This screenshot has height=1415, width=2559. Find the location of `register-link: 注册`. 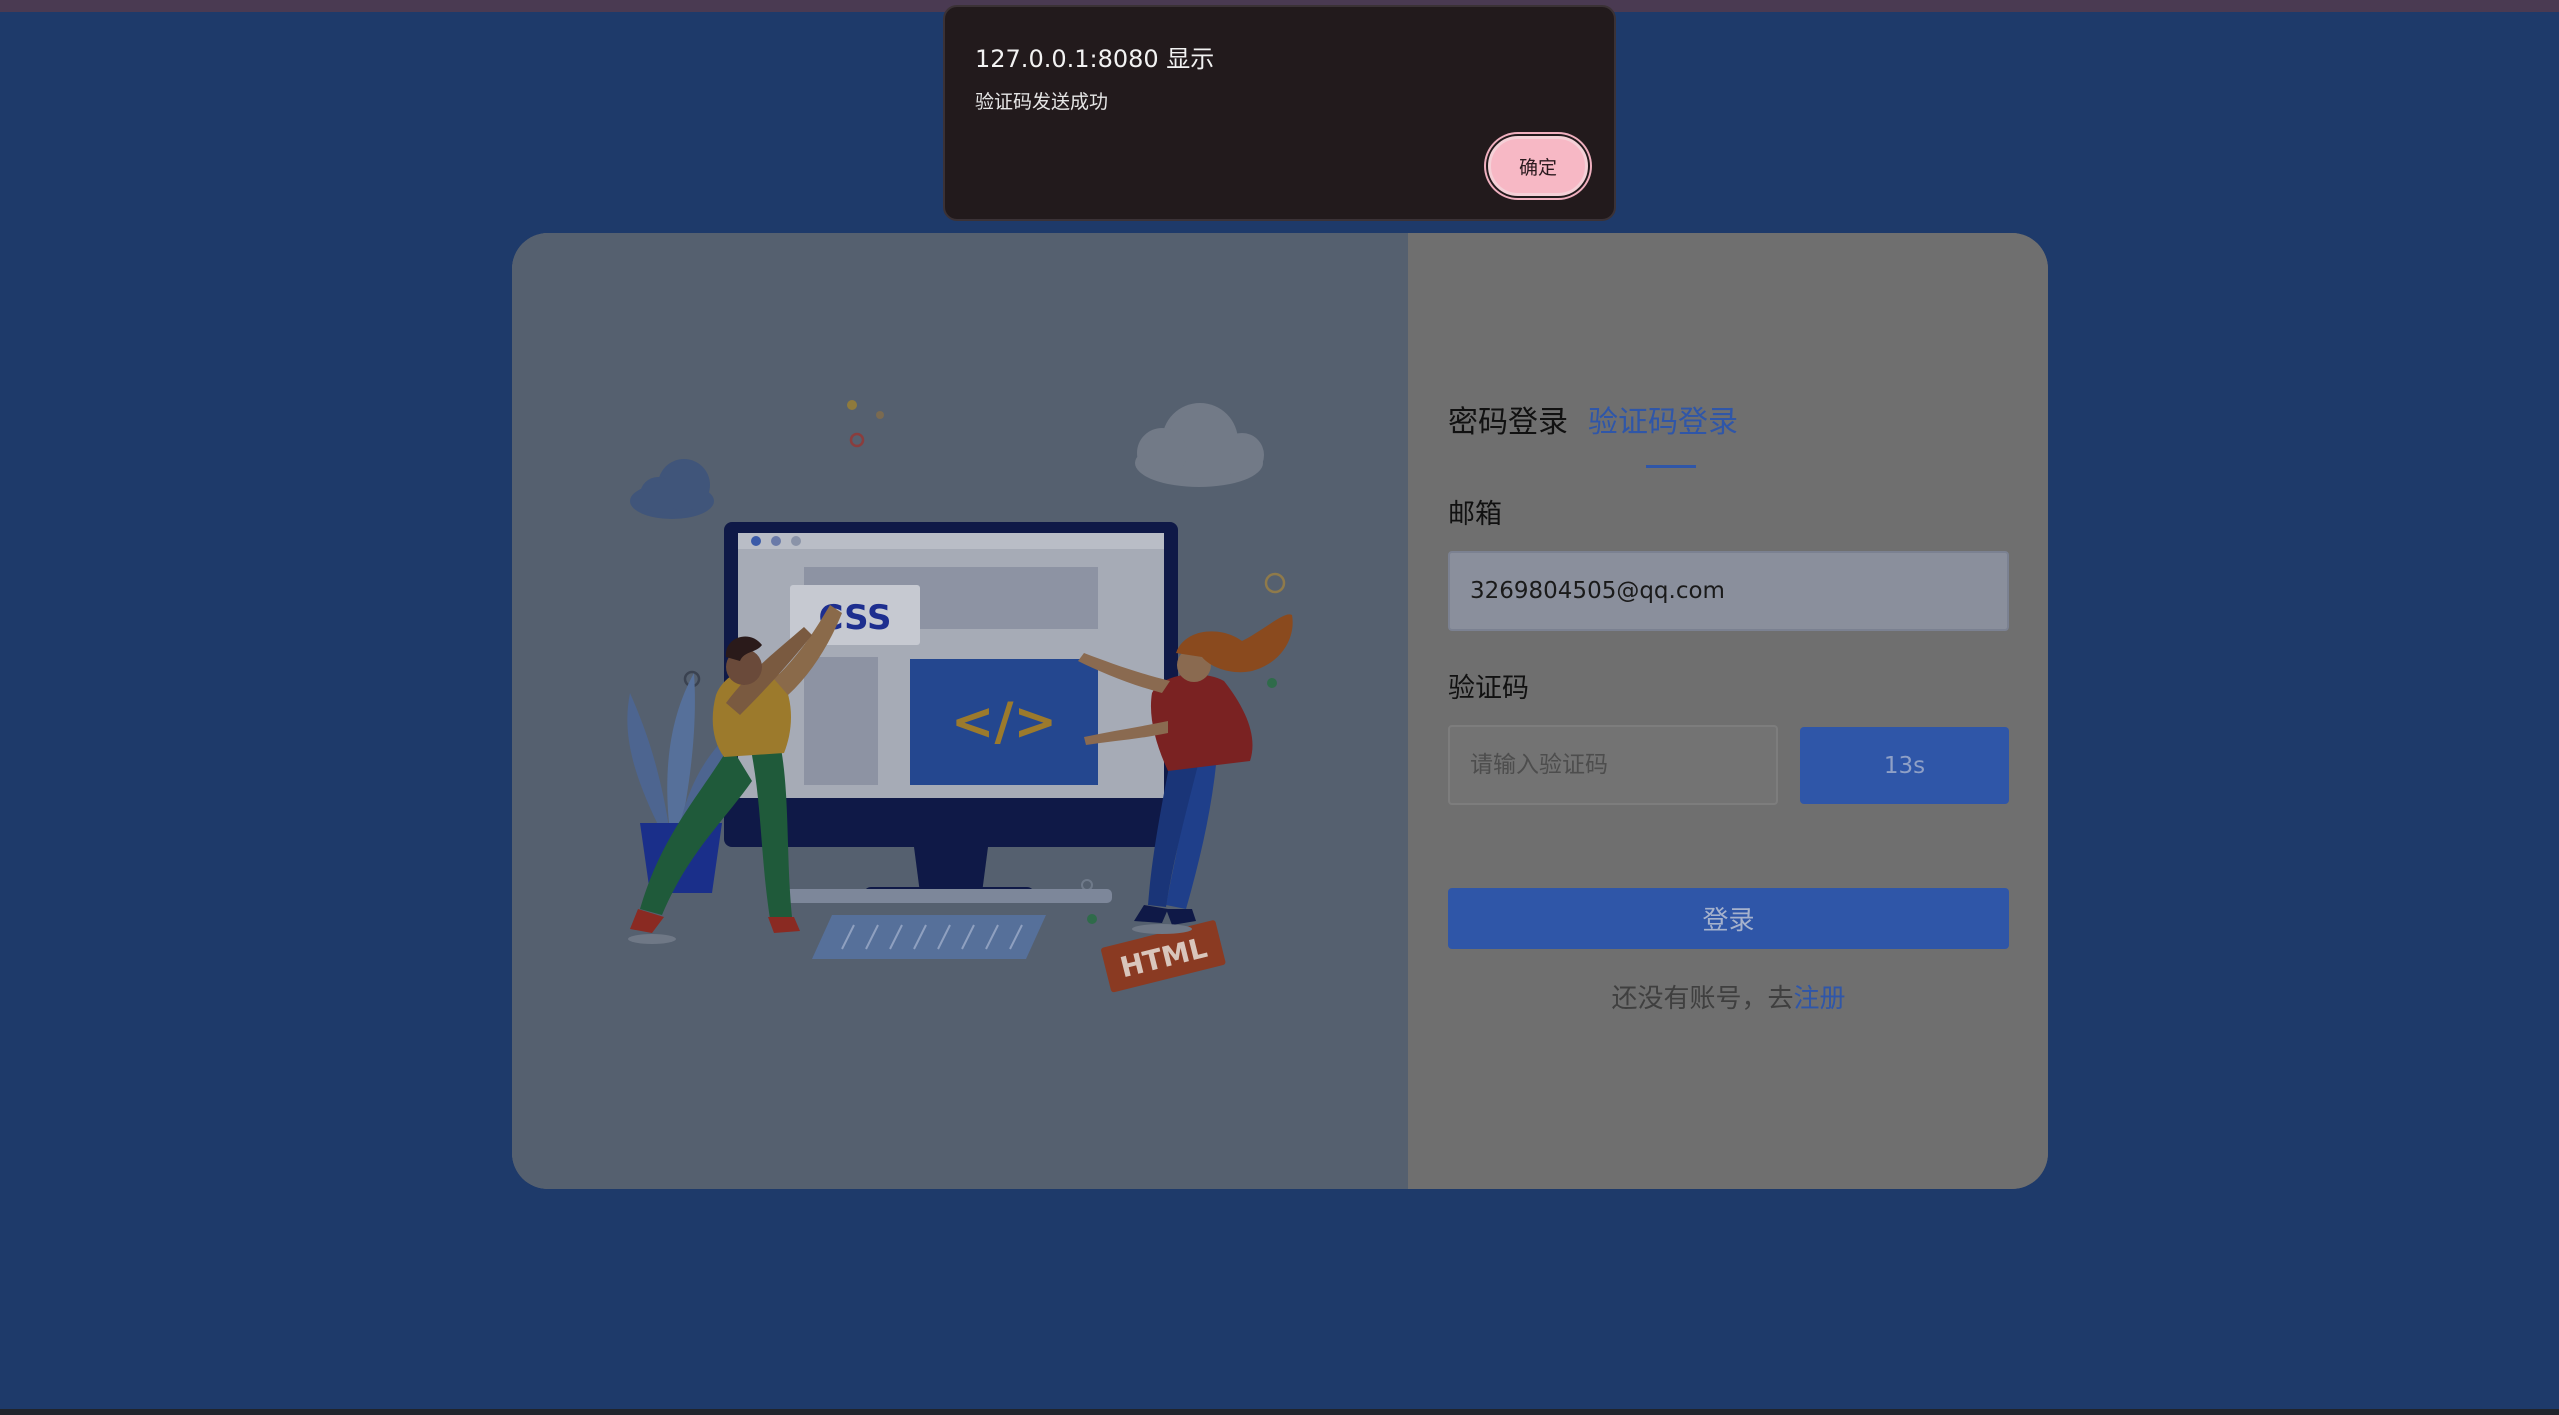

register-link: 注册 is located at coordinates (1820, 999).